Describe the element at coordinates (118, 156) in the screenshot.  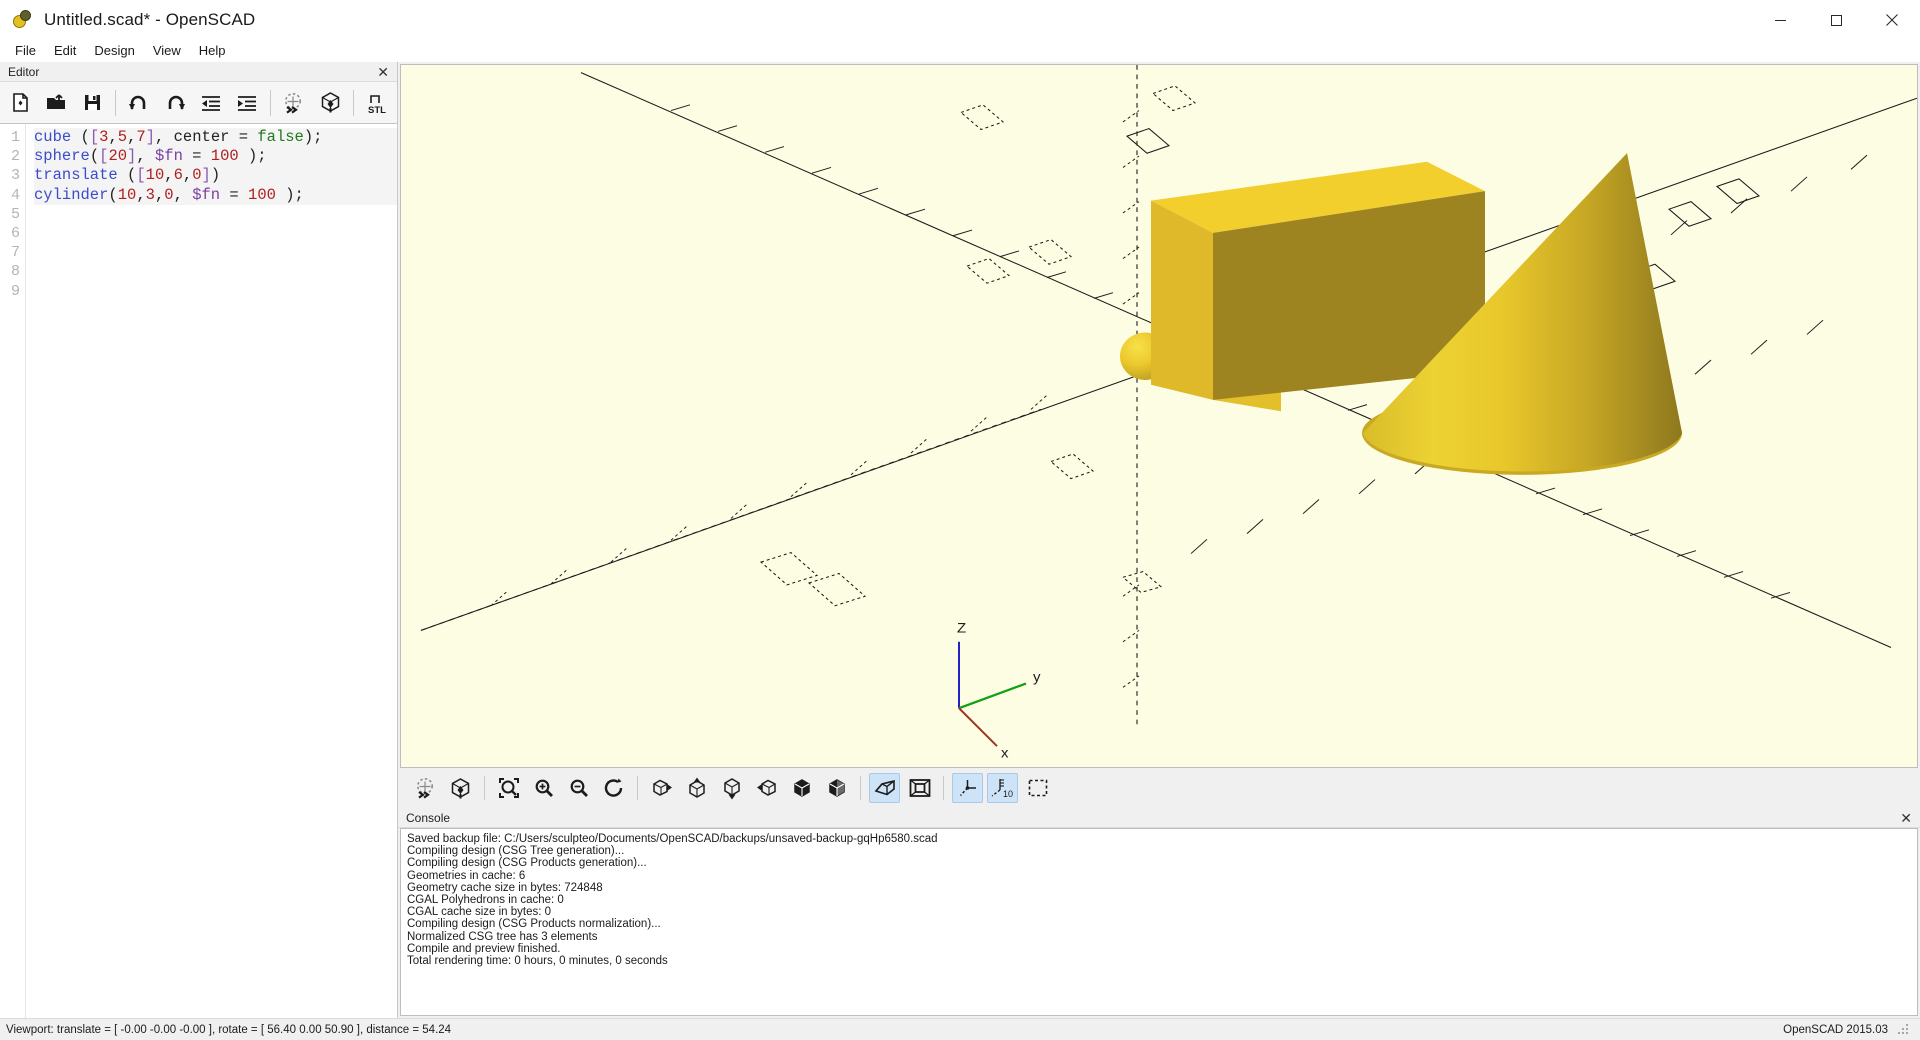
I see `code-token: 20` at that location.